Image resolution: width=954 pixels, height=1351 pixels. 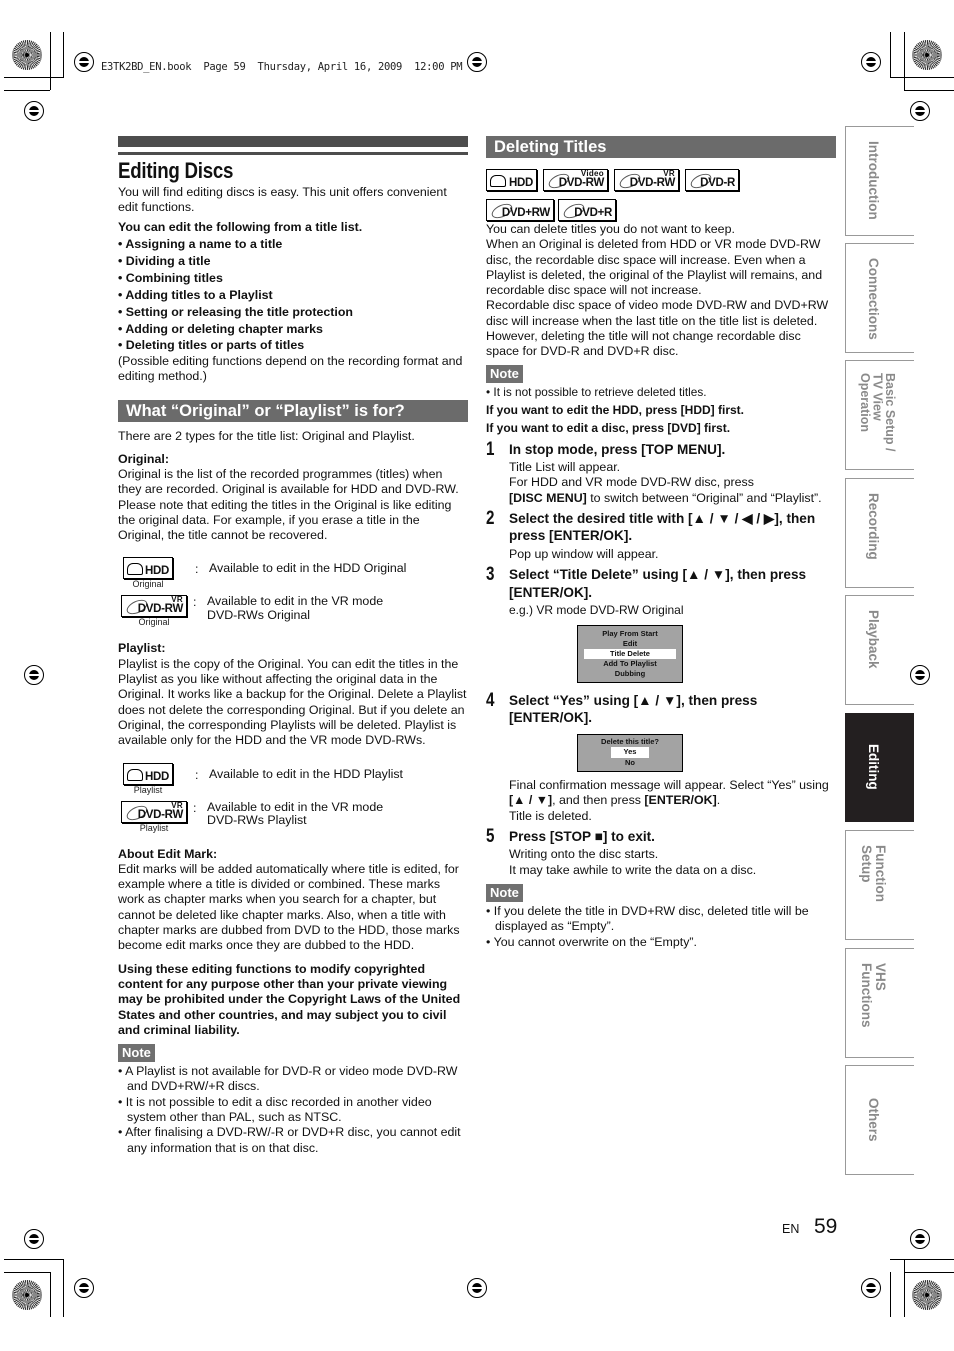 I want to click on list-item: Dividing a title, so click(x=293, y=261).